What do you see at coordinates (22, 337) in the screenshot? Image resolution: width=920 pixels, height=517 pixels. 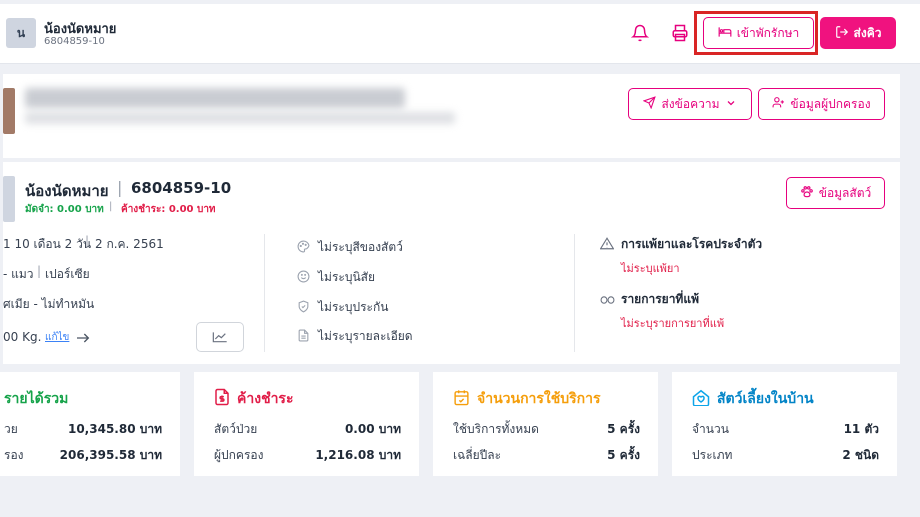 I see `pet-weight: 00 Kg.` at bounding box center [22, 337].